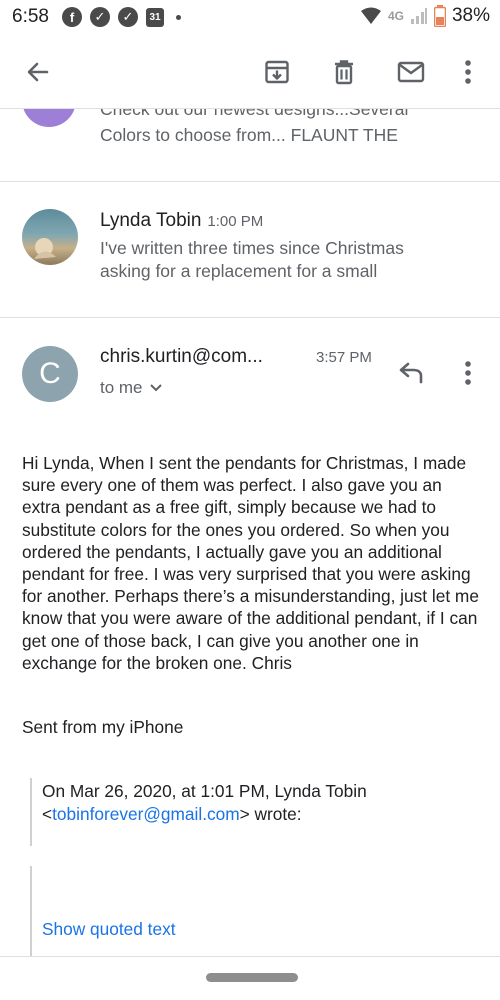  Describe the element at coordinates (277, 72) in the screenshot. I see `archive-icon` at that location.